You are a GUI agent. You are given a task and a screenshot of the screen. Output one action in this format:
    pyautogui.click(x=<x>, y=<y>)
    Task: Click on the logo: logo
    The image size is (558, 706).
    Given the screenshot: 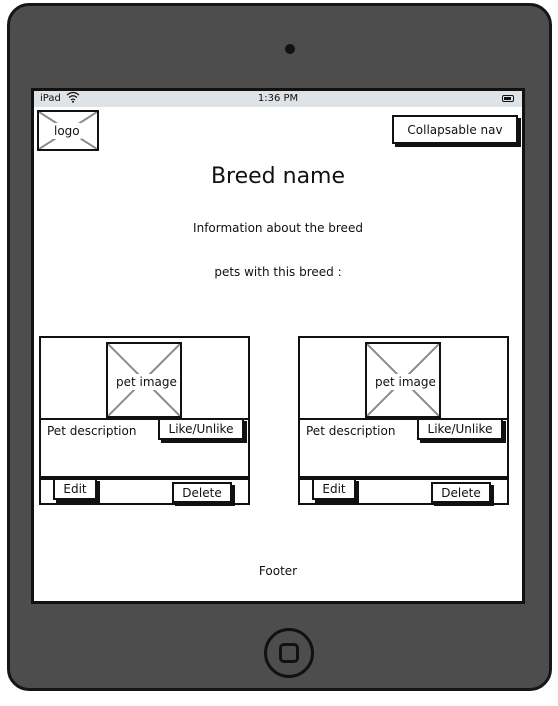 What is the action you would take?
    pyautogui.click(x=68, y=130)
    